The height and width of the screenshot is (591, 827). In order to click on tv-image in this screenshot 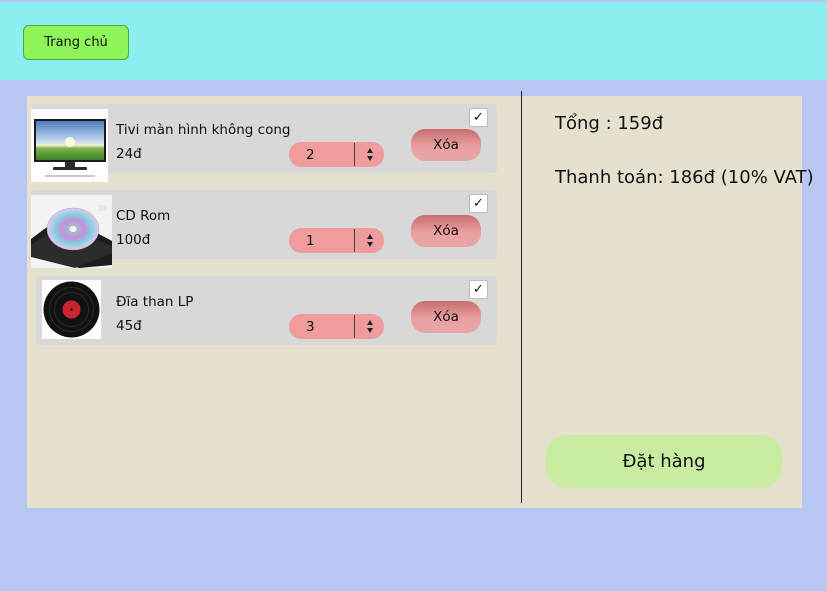, I will do `click(69, 145)`.